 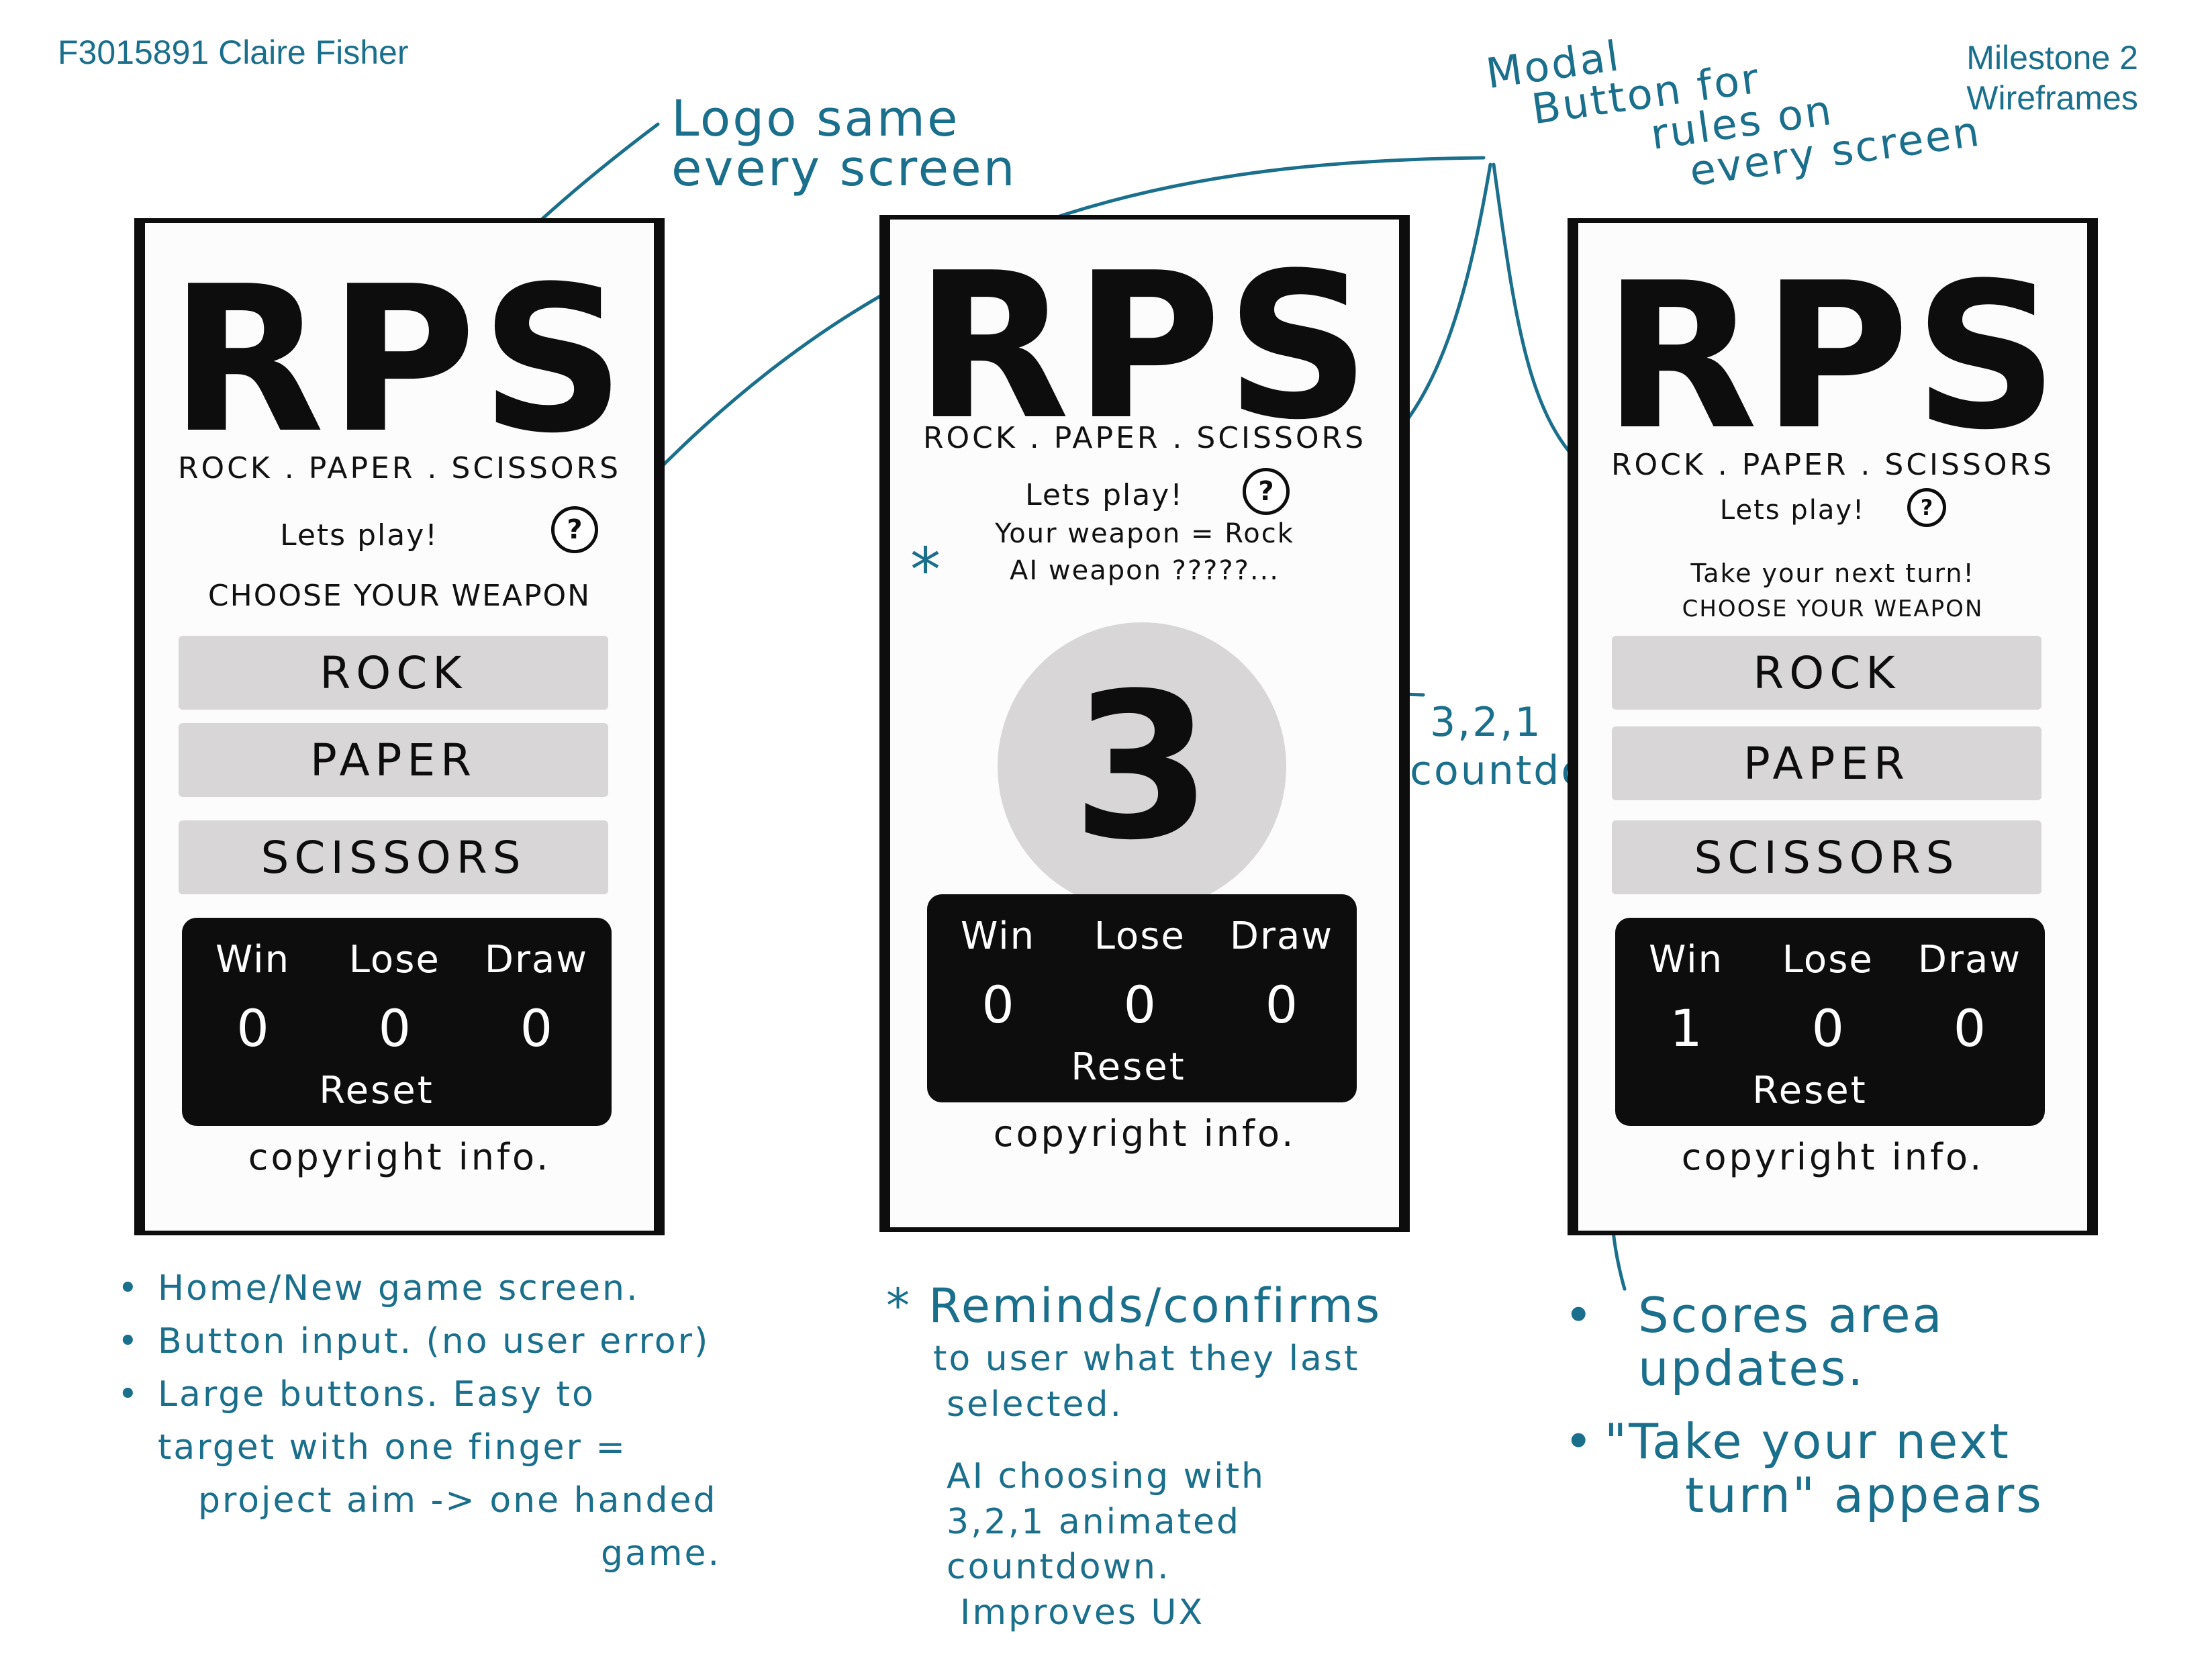 What do you see at coordinates (2052, 58) in the screenshot?
I see `milestone-line: Milestone 2` at bounding box center [2052, 58].